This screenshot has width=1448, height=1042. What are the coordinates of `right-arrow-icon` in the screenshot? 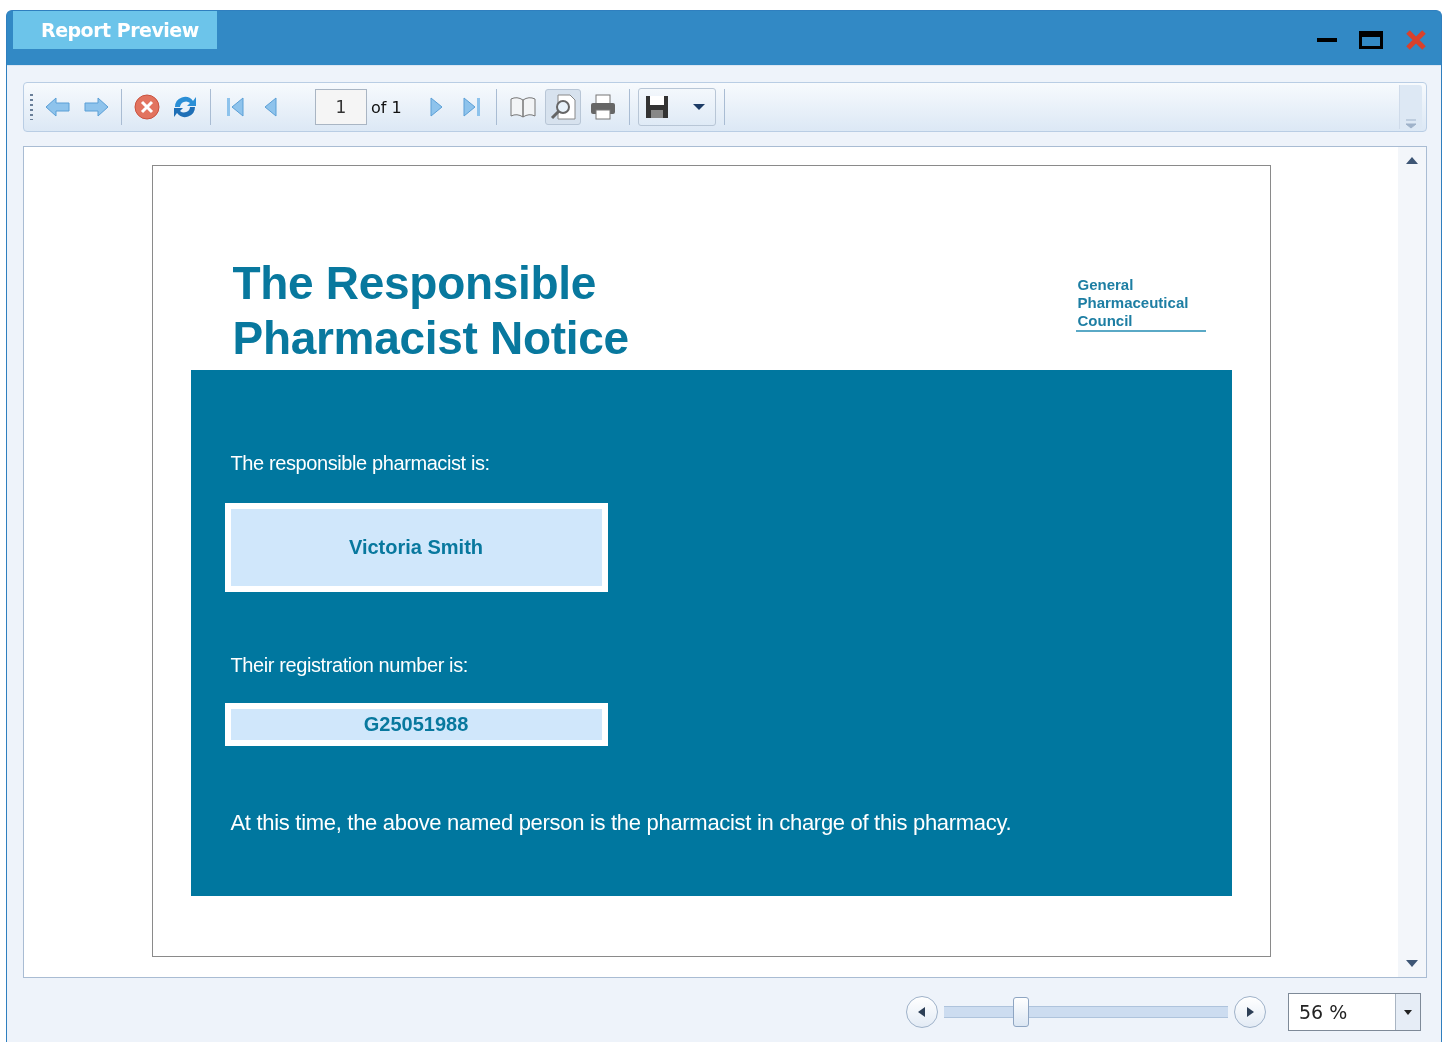 It's located at (1250, 1012).